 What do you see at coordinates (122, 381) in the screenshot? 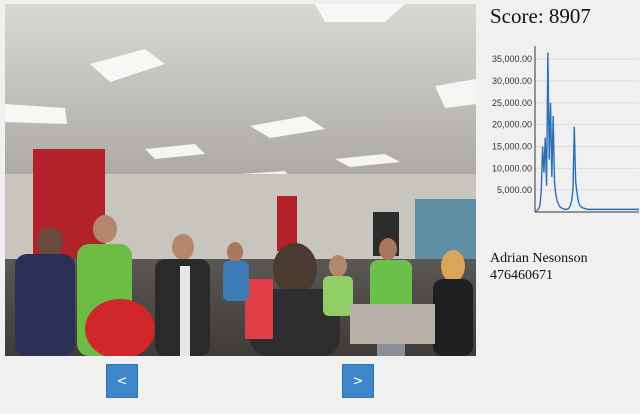
I see `previous-button: <` at bounding box center [122, 381].